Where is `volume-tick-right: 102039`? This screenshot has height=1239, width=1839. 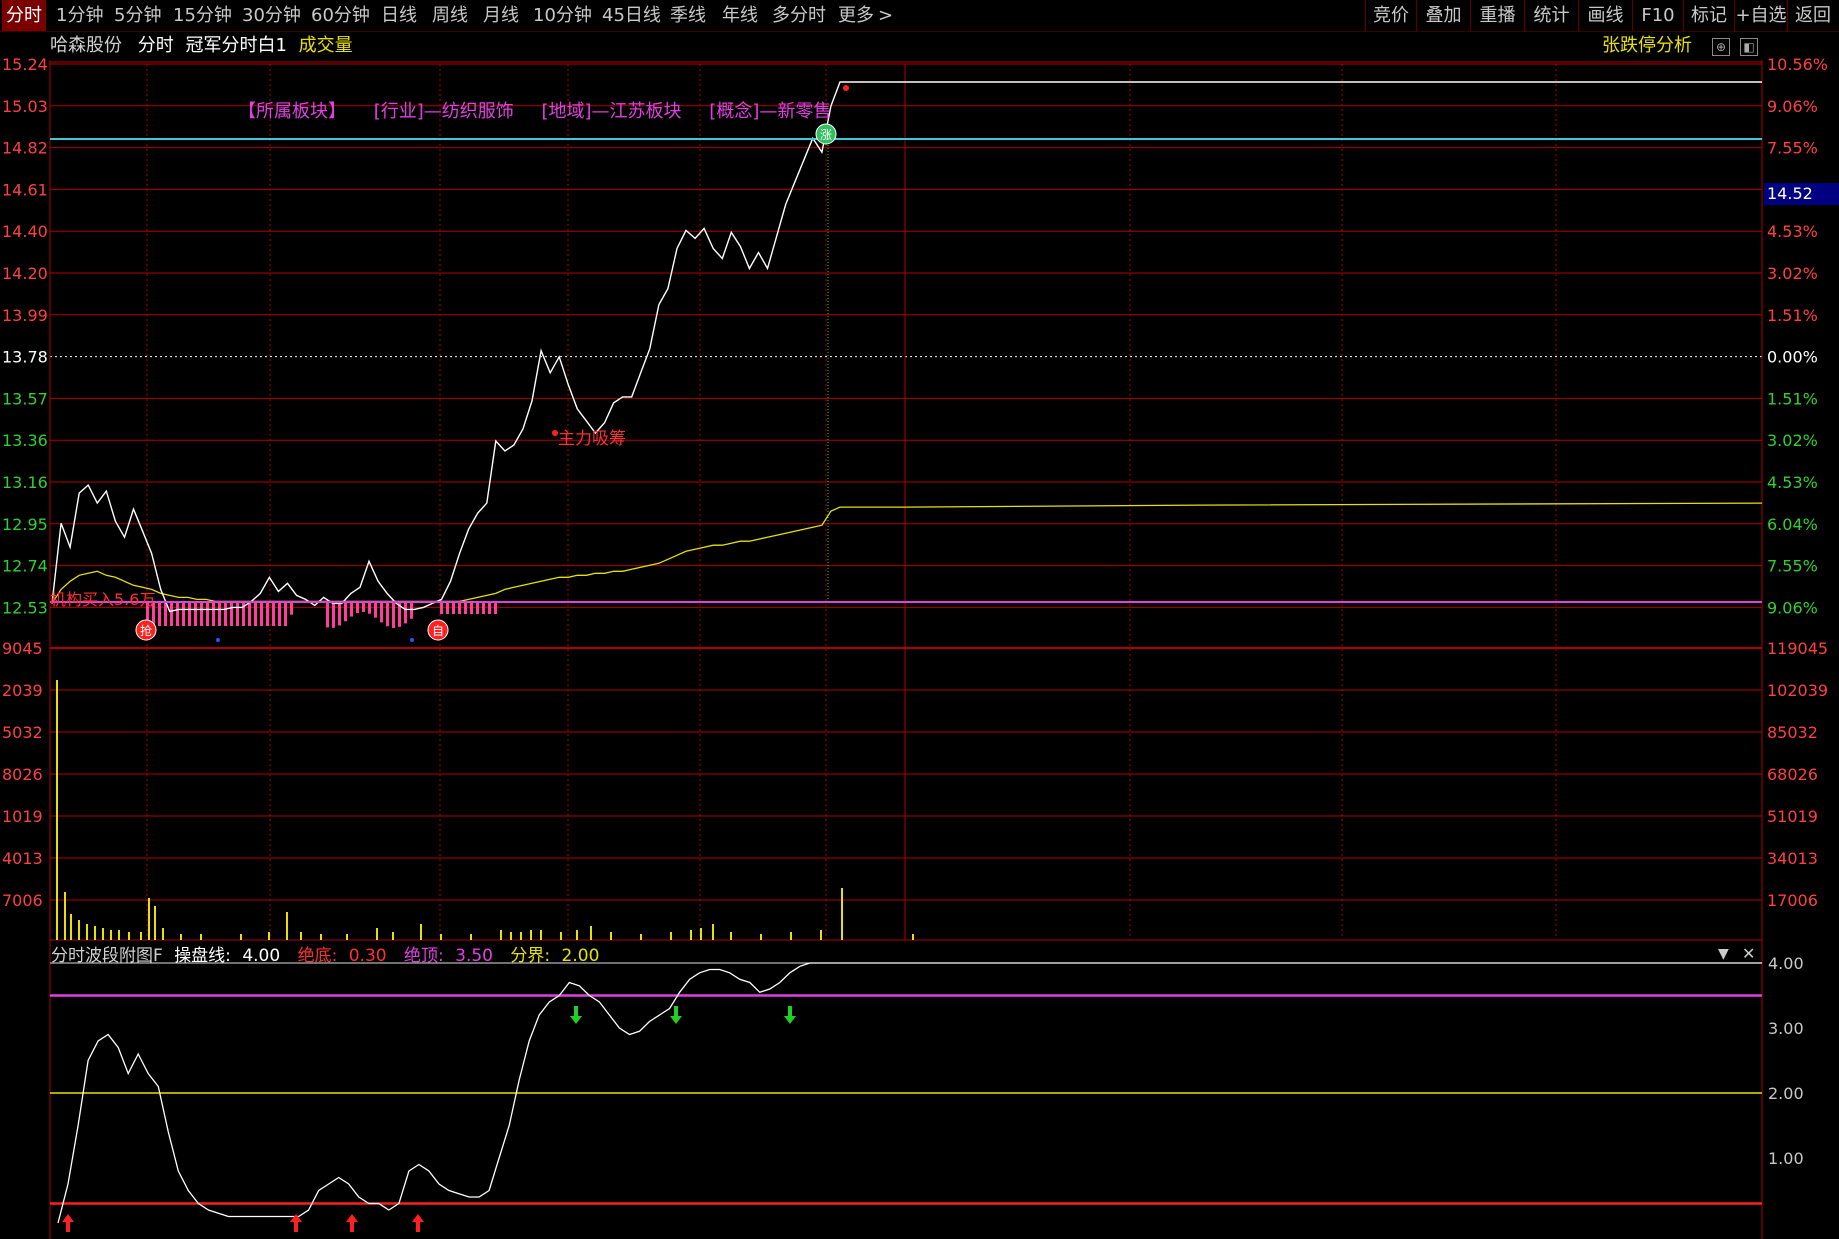
volume-tick-right: 102039 is located at coordinates (1797, 690).